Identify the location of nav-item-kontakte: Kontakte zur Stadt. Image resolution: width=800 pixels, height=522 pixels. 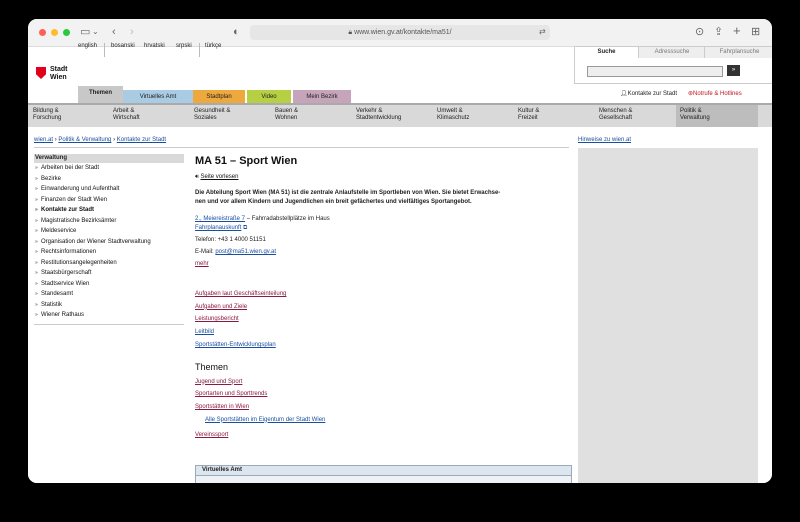
(109, 210).